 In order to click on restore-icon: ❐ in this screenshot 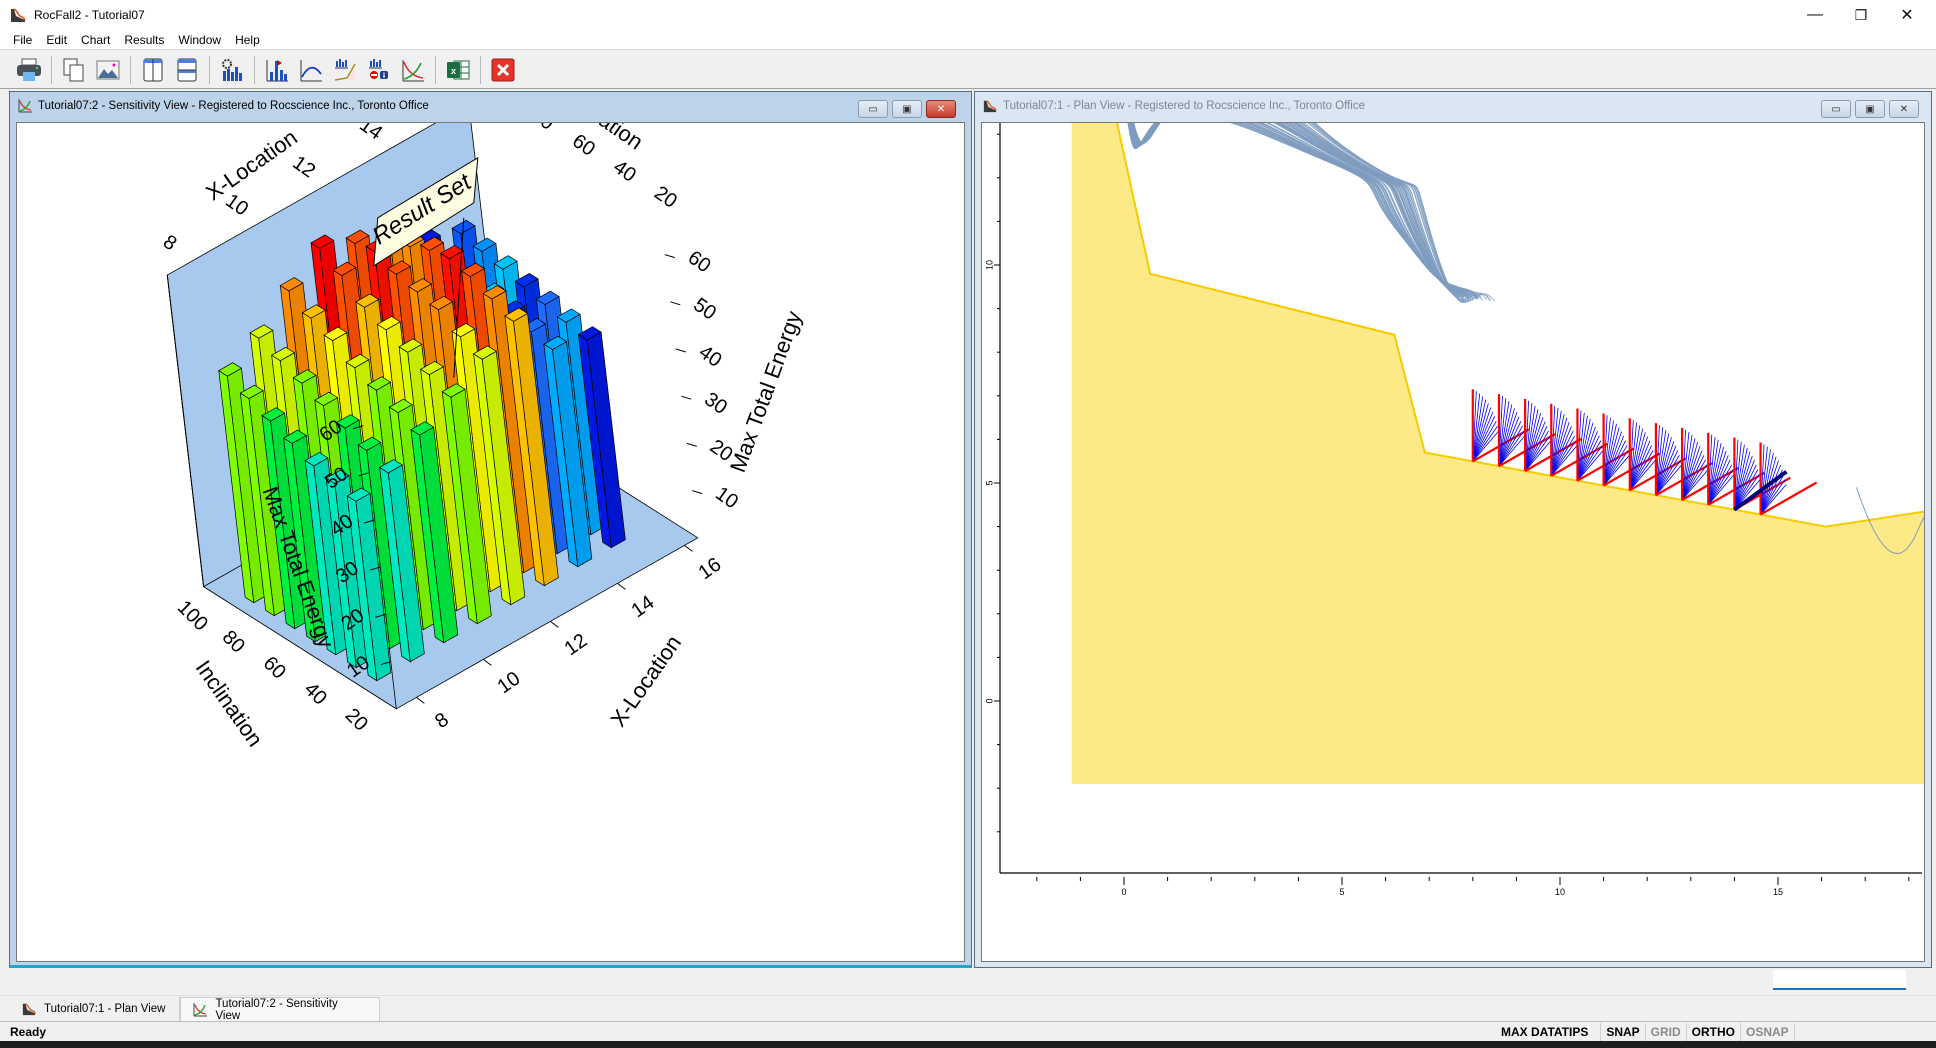, I will do `click(1861, 14)`.